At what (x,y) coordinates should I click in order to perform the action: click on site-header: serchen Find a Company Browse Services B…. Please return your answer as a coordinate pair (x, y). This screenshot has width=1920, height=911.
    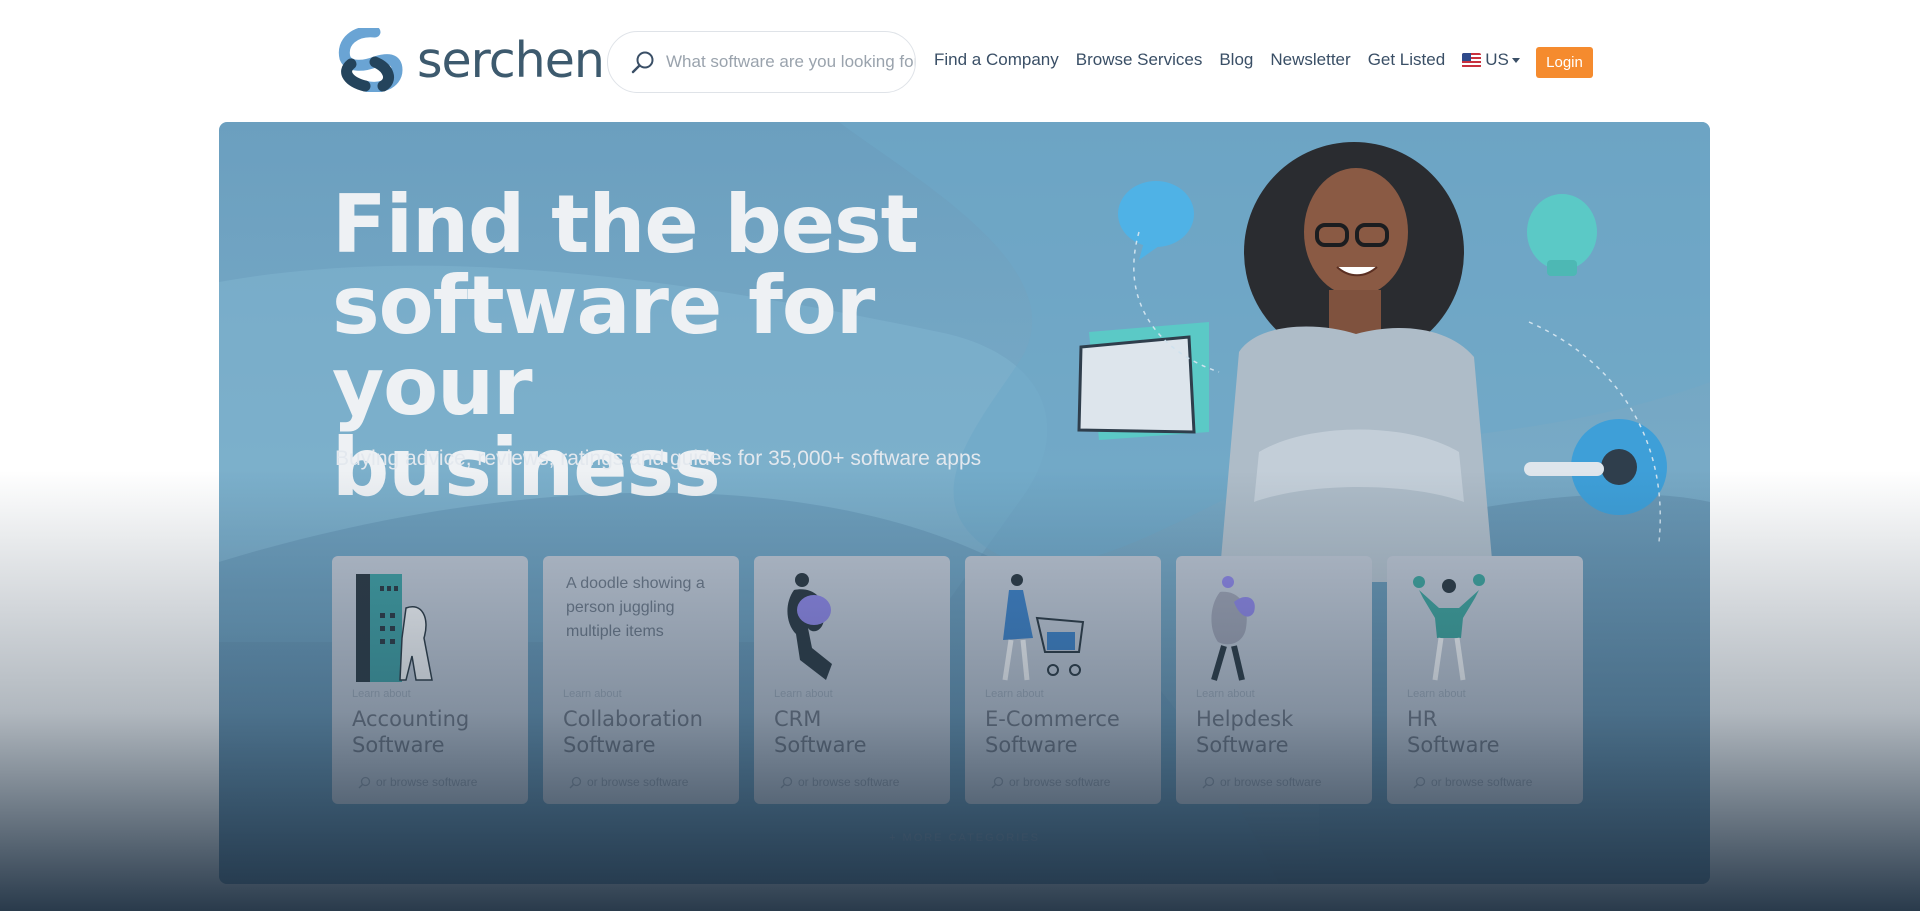
    Looking at the image, I should click on (960, 61).